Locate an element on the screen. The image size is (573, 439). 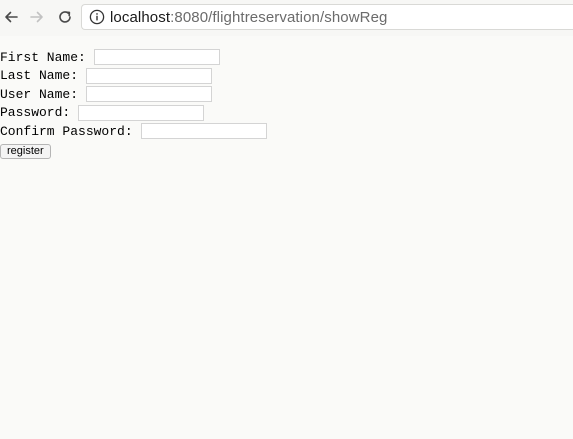
forward-button is located at coordinates (37, 17).